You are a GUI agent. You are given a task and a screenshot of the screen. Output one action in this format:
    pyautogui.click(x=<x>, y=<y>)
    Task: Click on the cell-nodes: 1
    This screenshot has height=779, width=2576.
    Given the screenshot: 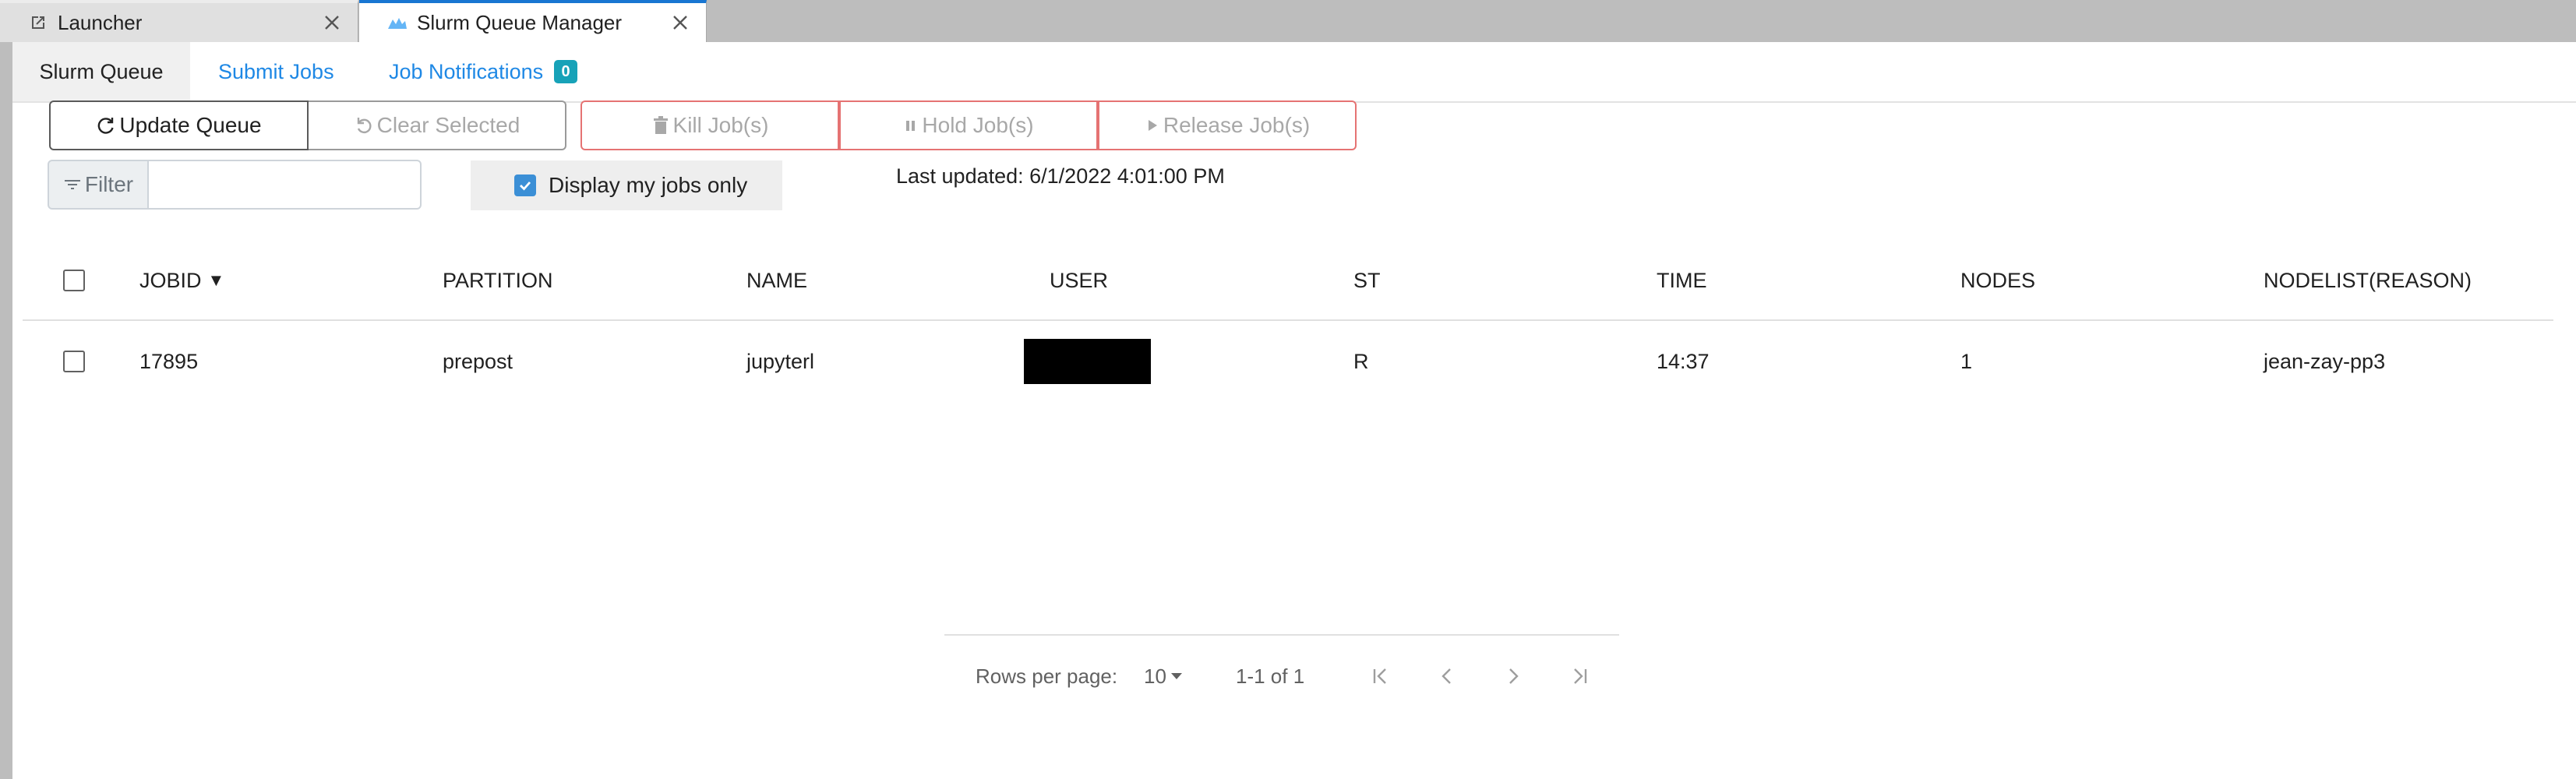 What is the action you would take?
    pyautogui.click(x=1966, y=361)
    